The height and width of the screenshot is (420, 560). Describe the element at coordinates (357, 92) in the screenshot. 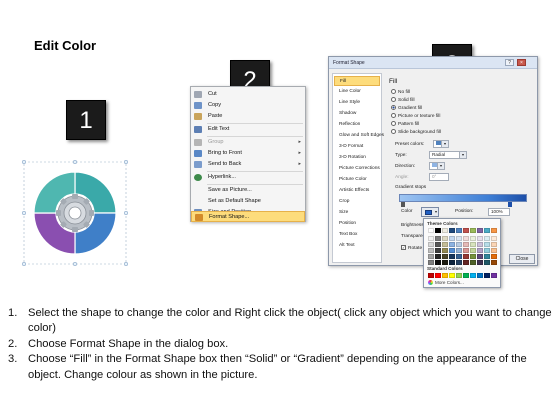

I see `nav-item-line-color: Line Color` at that location.